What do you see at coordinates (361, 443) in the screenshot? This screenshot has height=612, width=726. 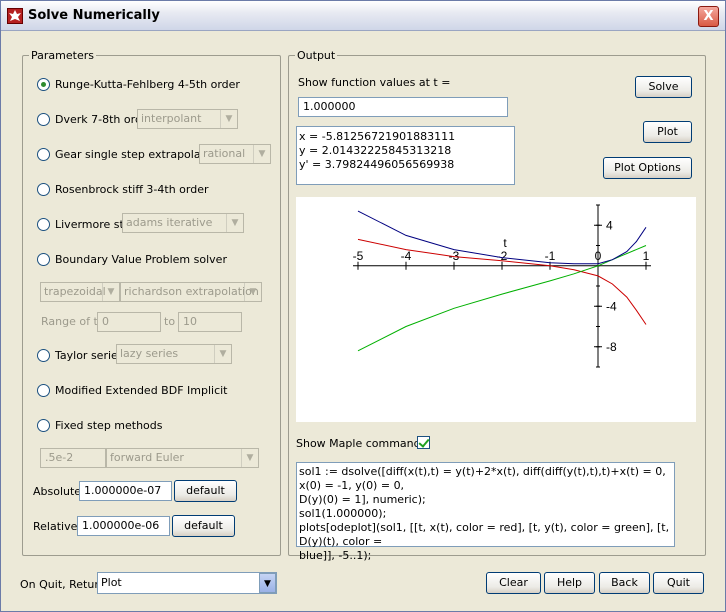 I see `show-maple-label: Show Maple commands` at bounding box center [361, 443].